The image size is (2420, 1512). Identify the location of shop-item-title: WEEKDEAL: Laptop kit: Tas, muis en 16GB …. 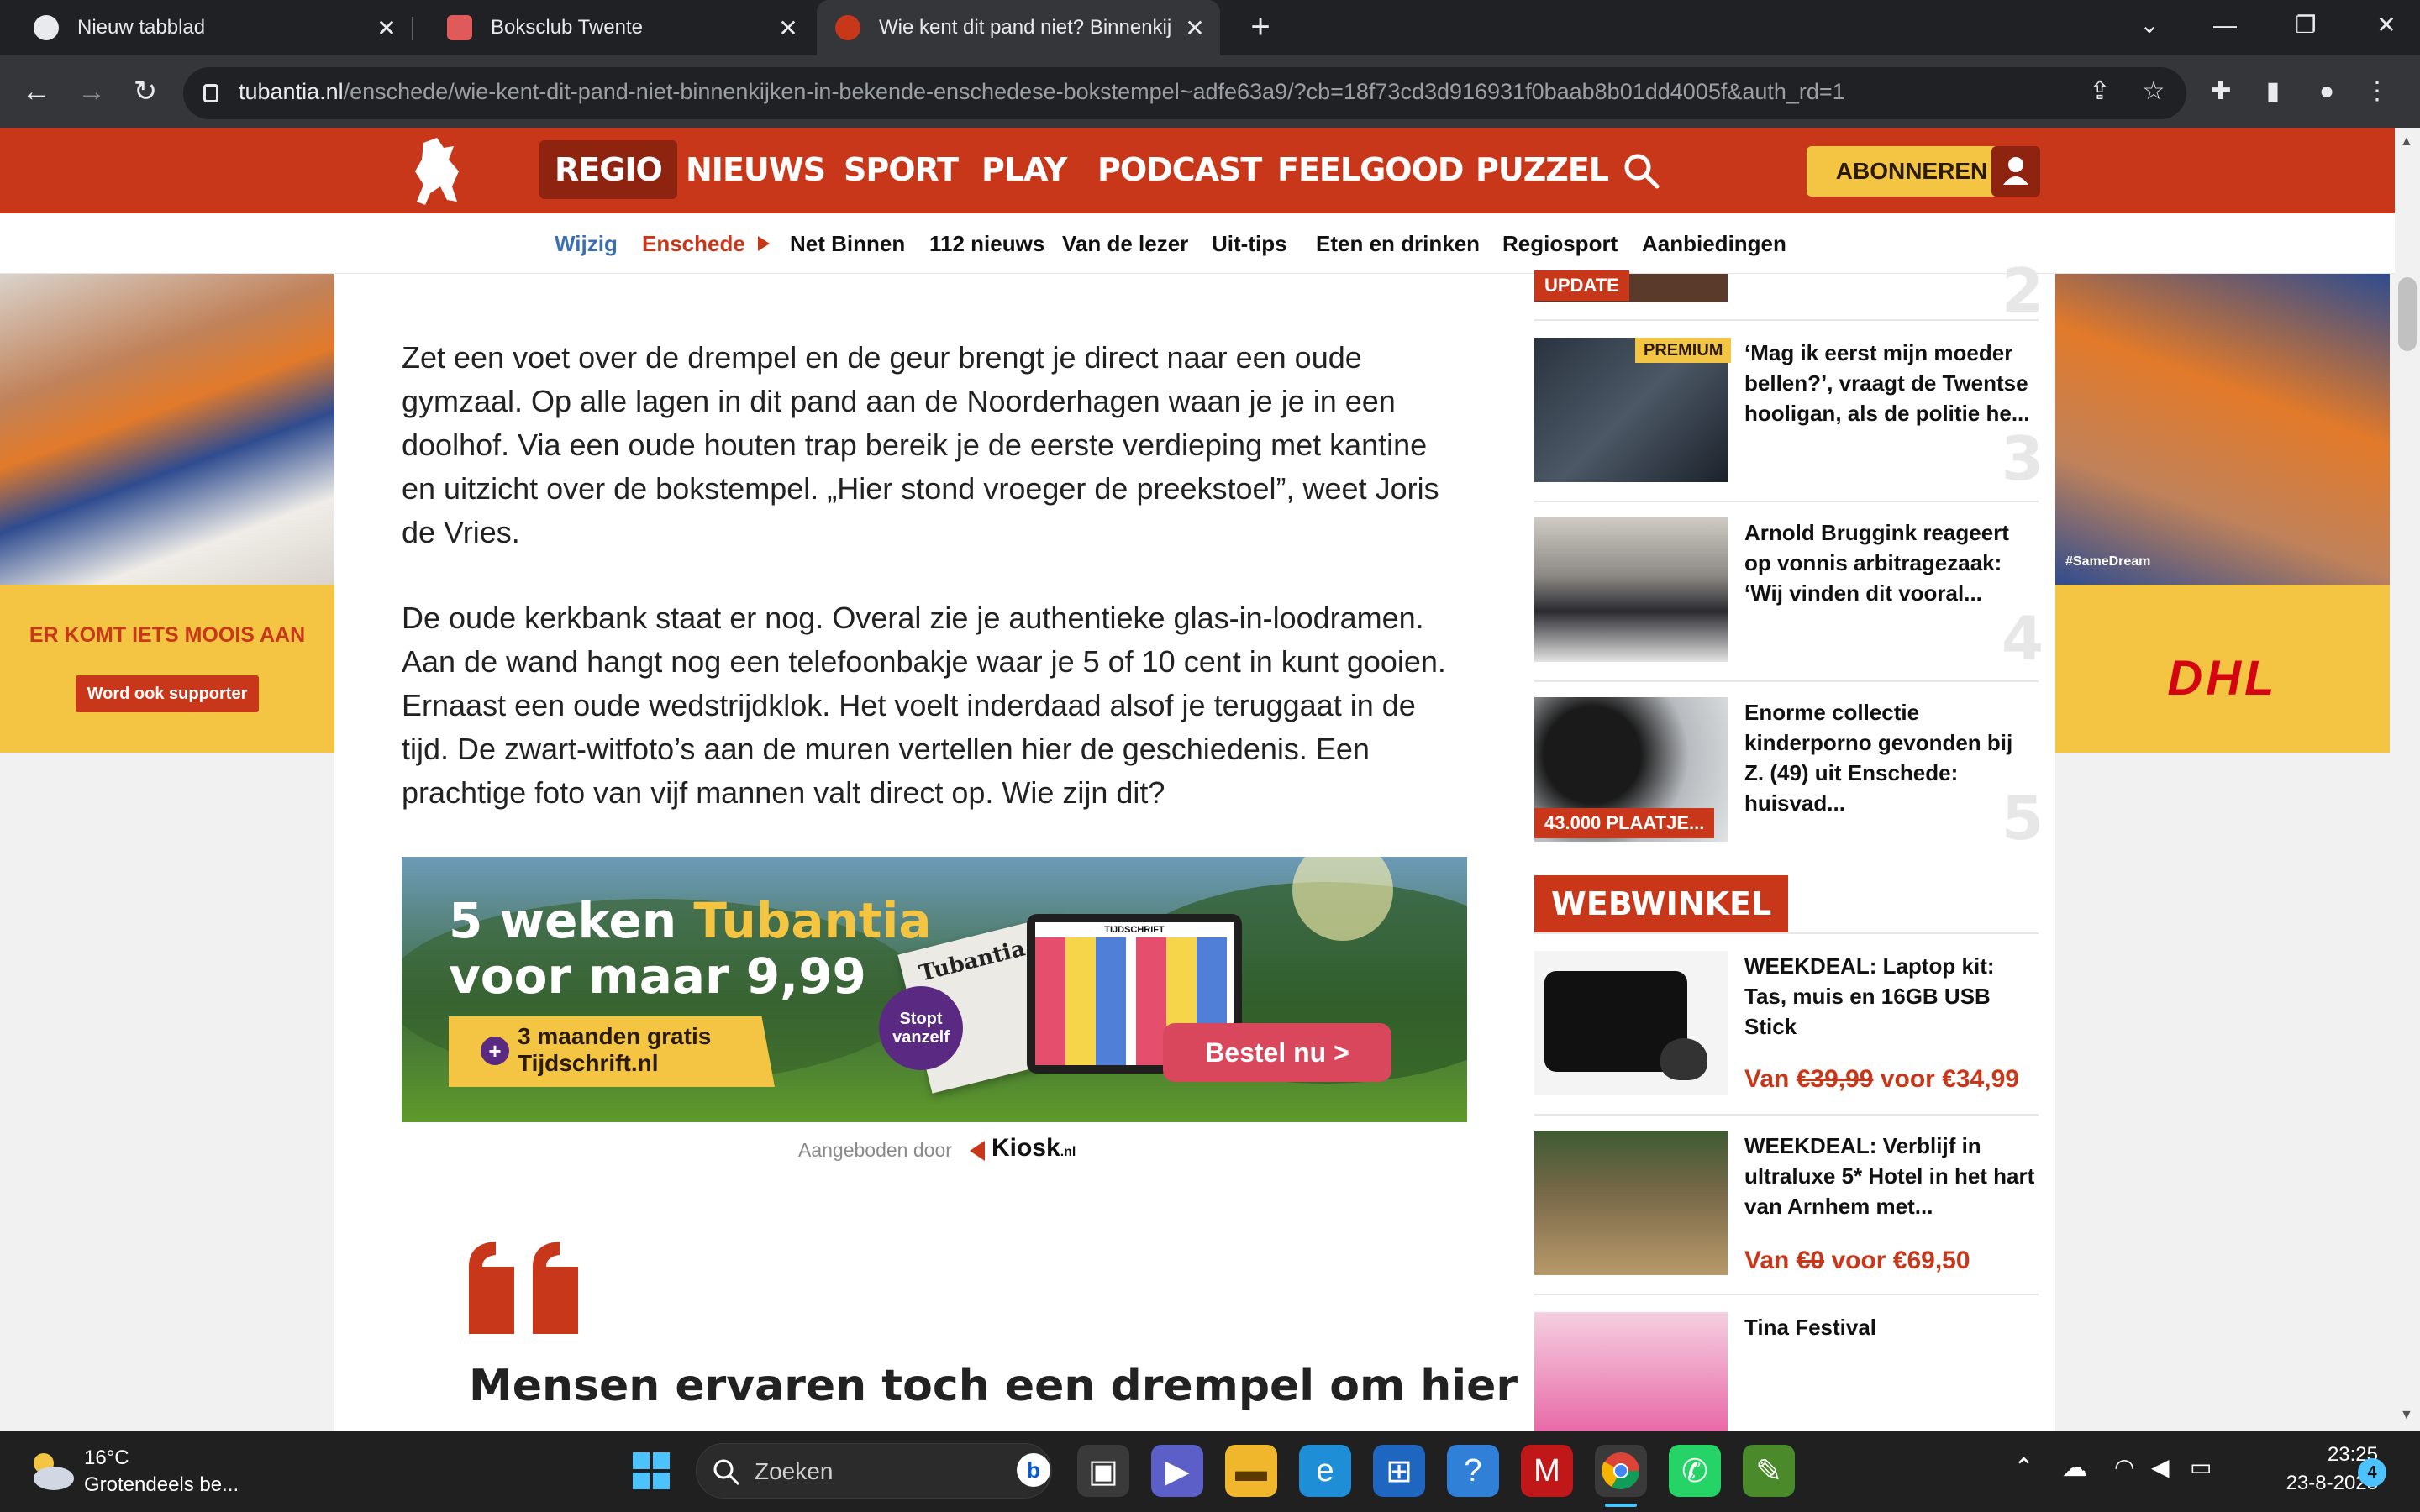
(1889, 996).